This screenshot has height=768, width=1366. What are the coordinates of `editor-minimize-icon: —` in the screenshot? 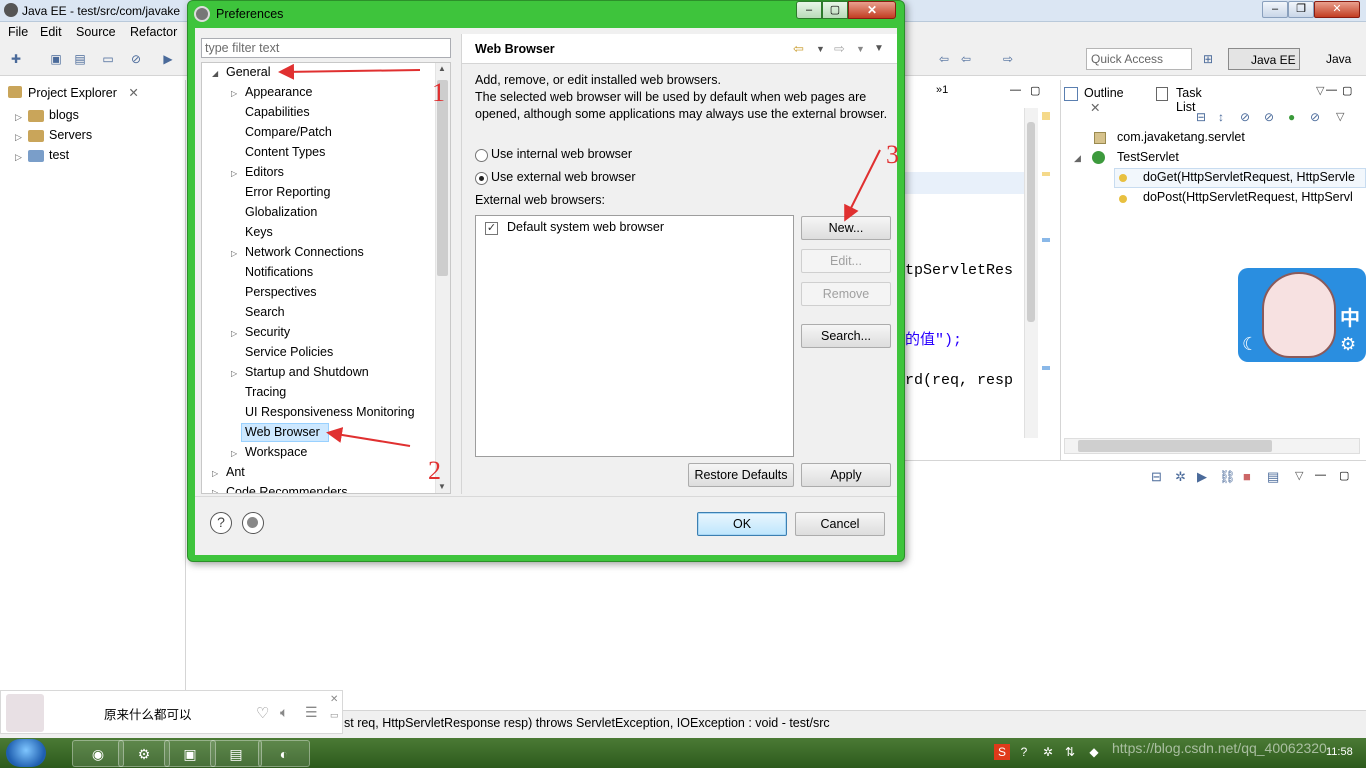 It's located at (1015, 90).